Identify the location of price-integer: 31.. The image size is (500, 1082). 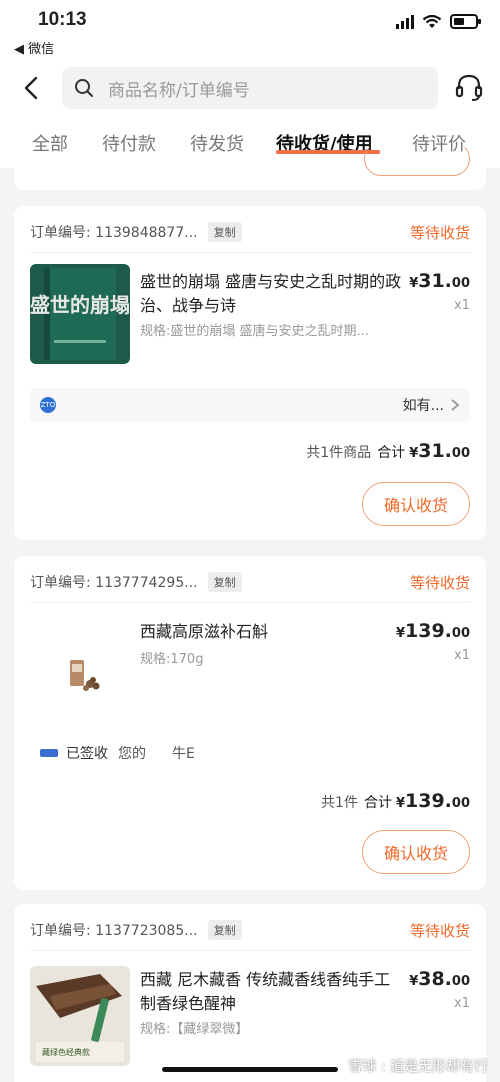
(435, 281).